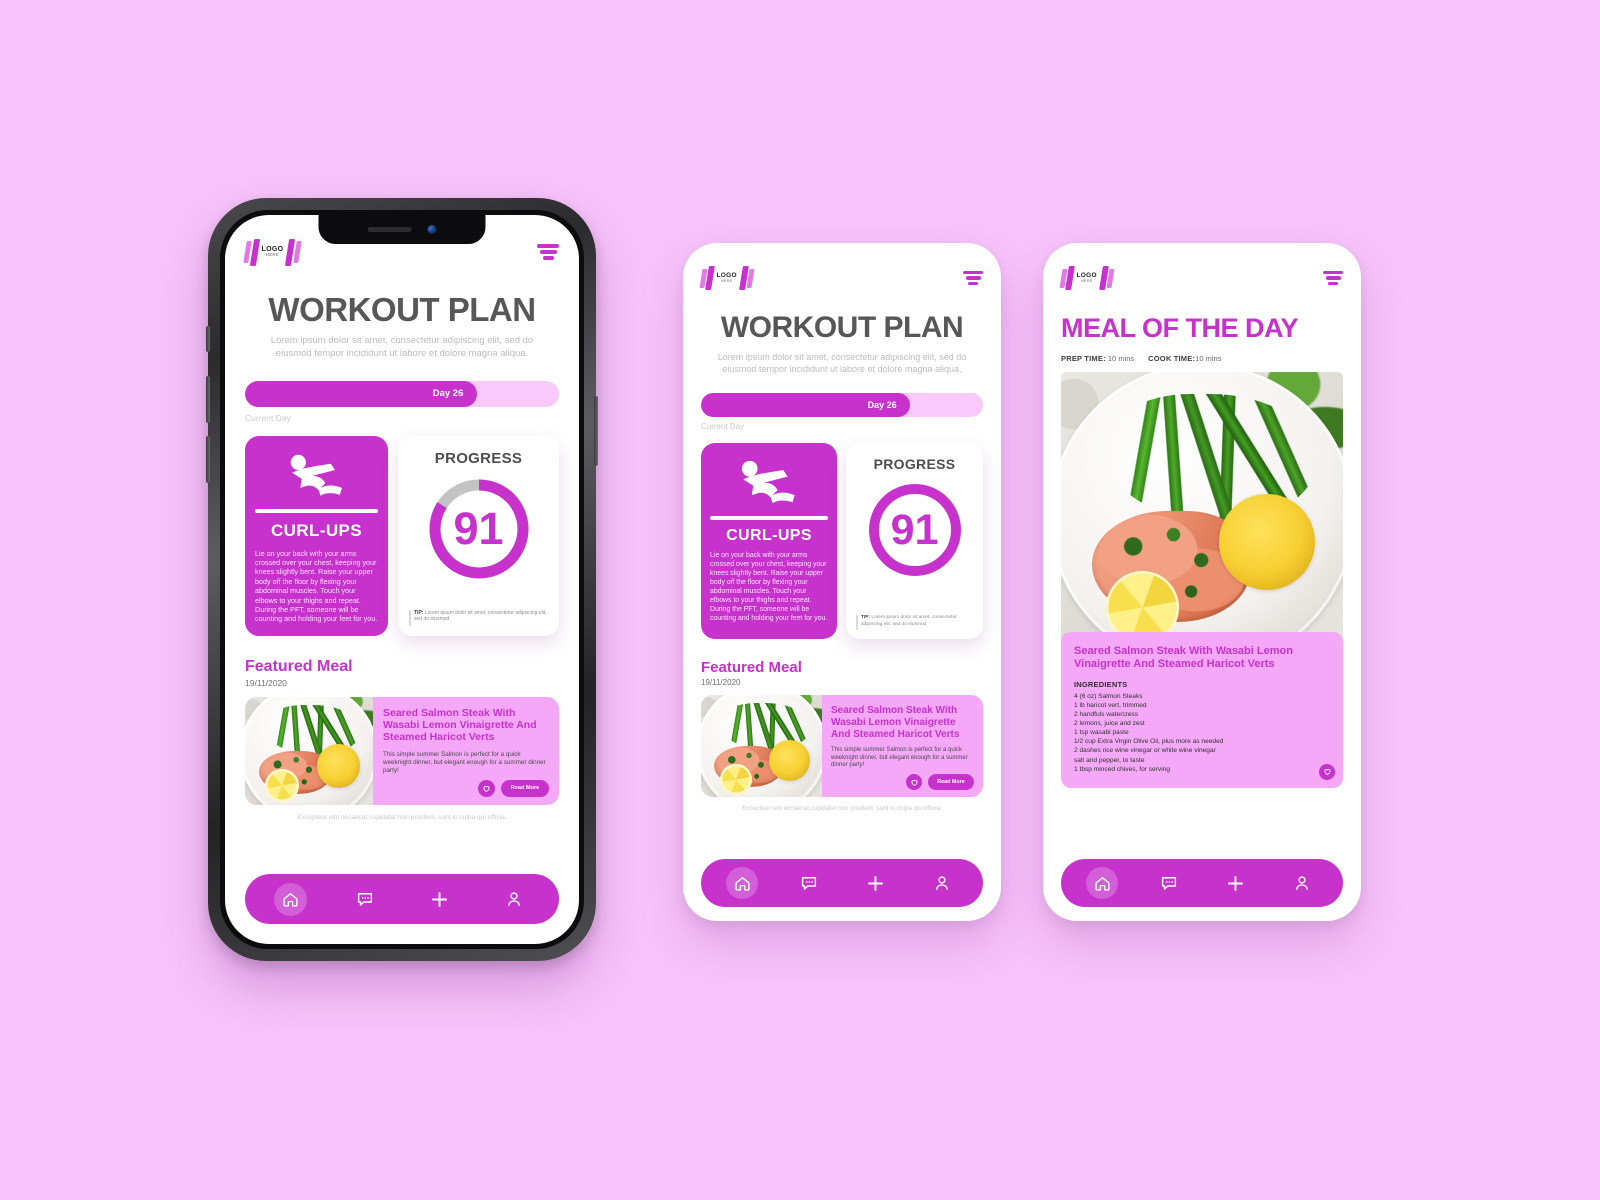 This screenshot has height=1200, width=1600. What do you see at coordinates (208, 339) in the screenshot?
I see `mute-switch` at bounding box center [208, 339].